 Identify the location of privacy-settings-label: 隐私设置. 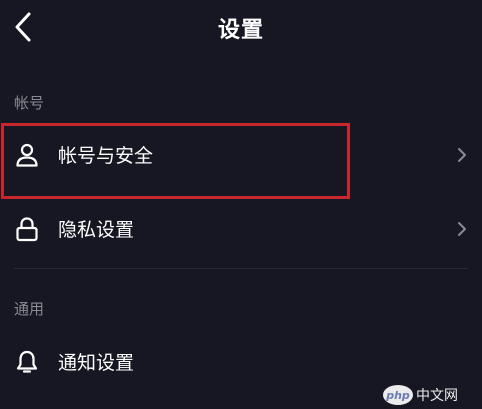
(96, 230).